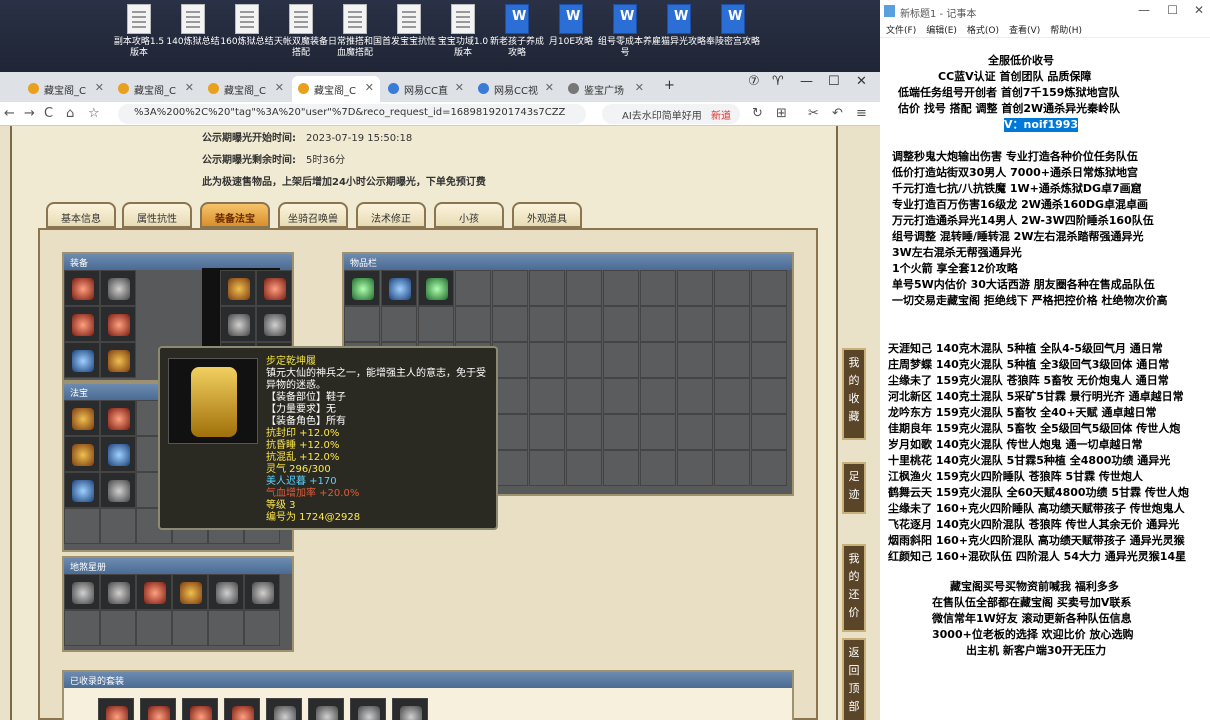 Image resolution: width=1210 pixels, height=720 pixels. What do you see at coordinates (81, 215) in the screenshot?
I see `tab-0: 基本信息` at bounding box center [81, 215].